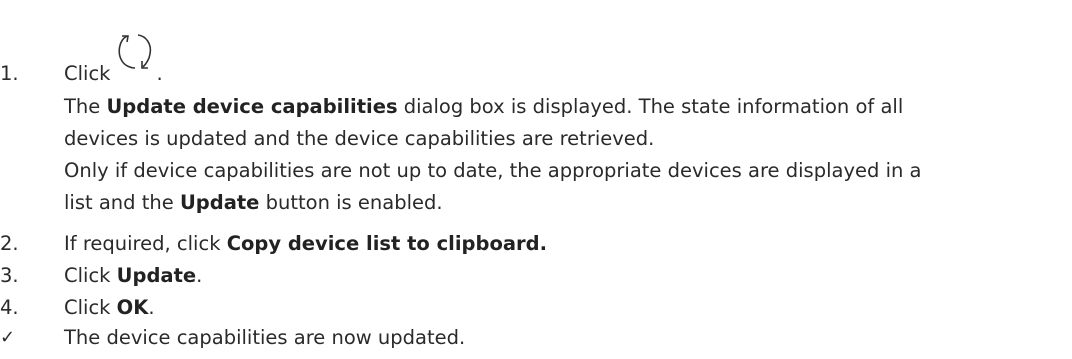  I want to click on step-number: 4., so click(9, 307).